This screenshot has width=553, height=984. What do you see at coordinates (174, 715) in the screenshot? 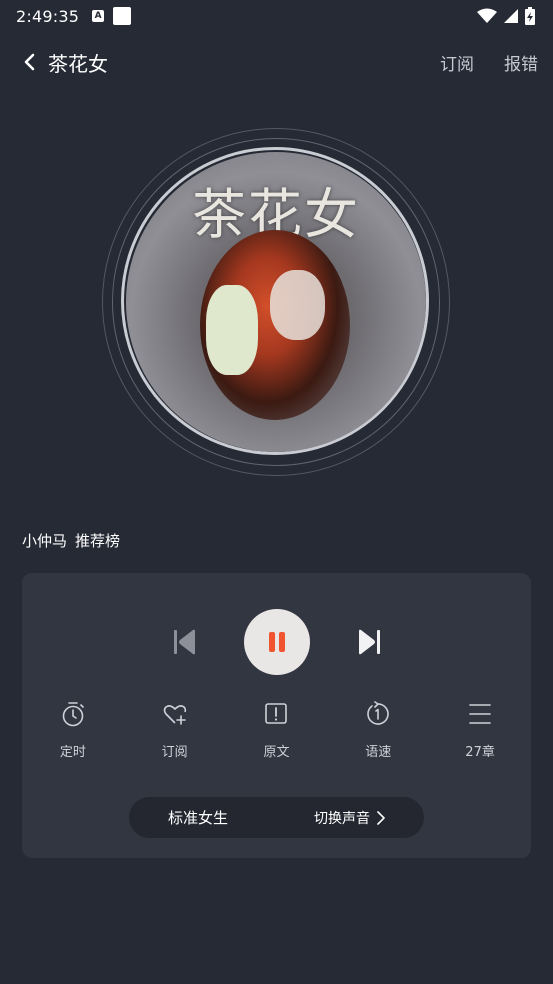
I see `heart-plus-icon` at bounding box center [174, 715].